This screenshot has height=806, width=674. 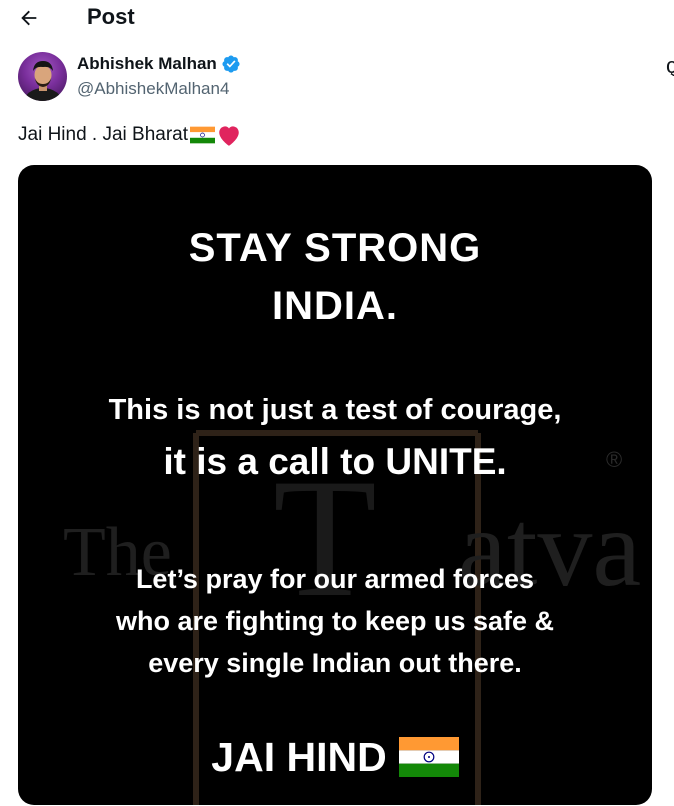 What do you see at coordinates (335, 306) in the screenshot?
I see `image-heading-line-2: INDIA.` at bounding box center [335, 306].